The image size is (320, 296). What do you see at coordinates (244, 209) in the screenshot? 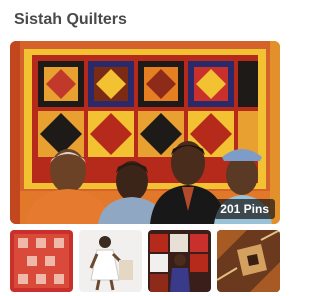
I see `pin-count-badge: 201 Pins` at bounding box center [244, 209].